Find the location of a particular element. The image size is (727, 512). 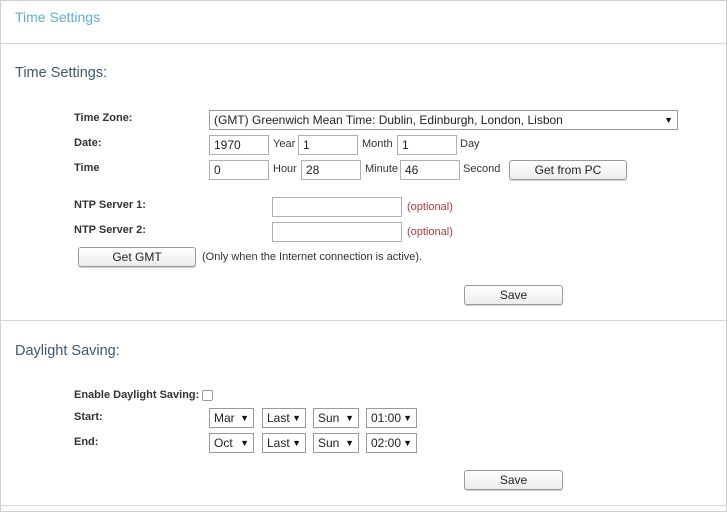

dst-start-day-select: Sun ▼ is located at coordinates (336, 418).